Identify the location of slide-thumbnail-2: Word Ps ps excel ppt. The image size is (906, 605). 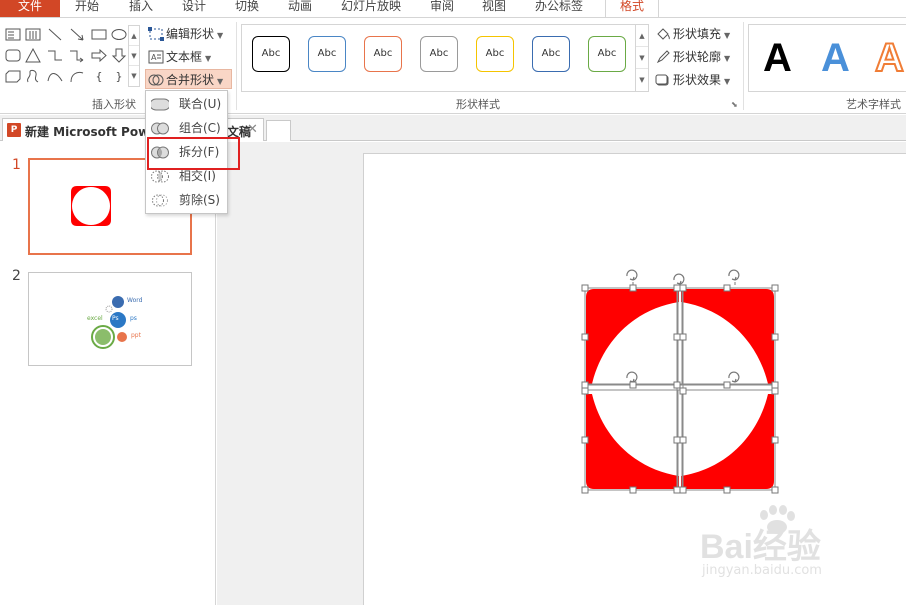
(110, 319).